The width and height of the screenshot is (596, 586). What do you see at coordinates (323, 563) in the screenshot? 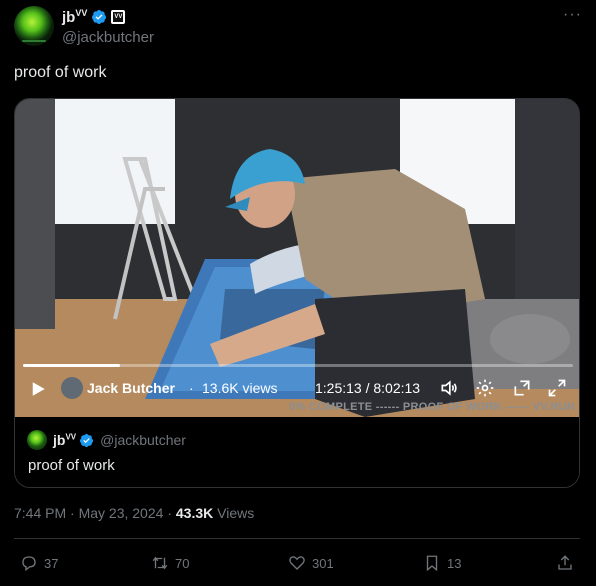
I see `like-count: 301` at bounding box center [323, 563].